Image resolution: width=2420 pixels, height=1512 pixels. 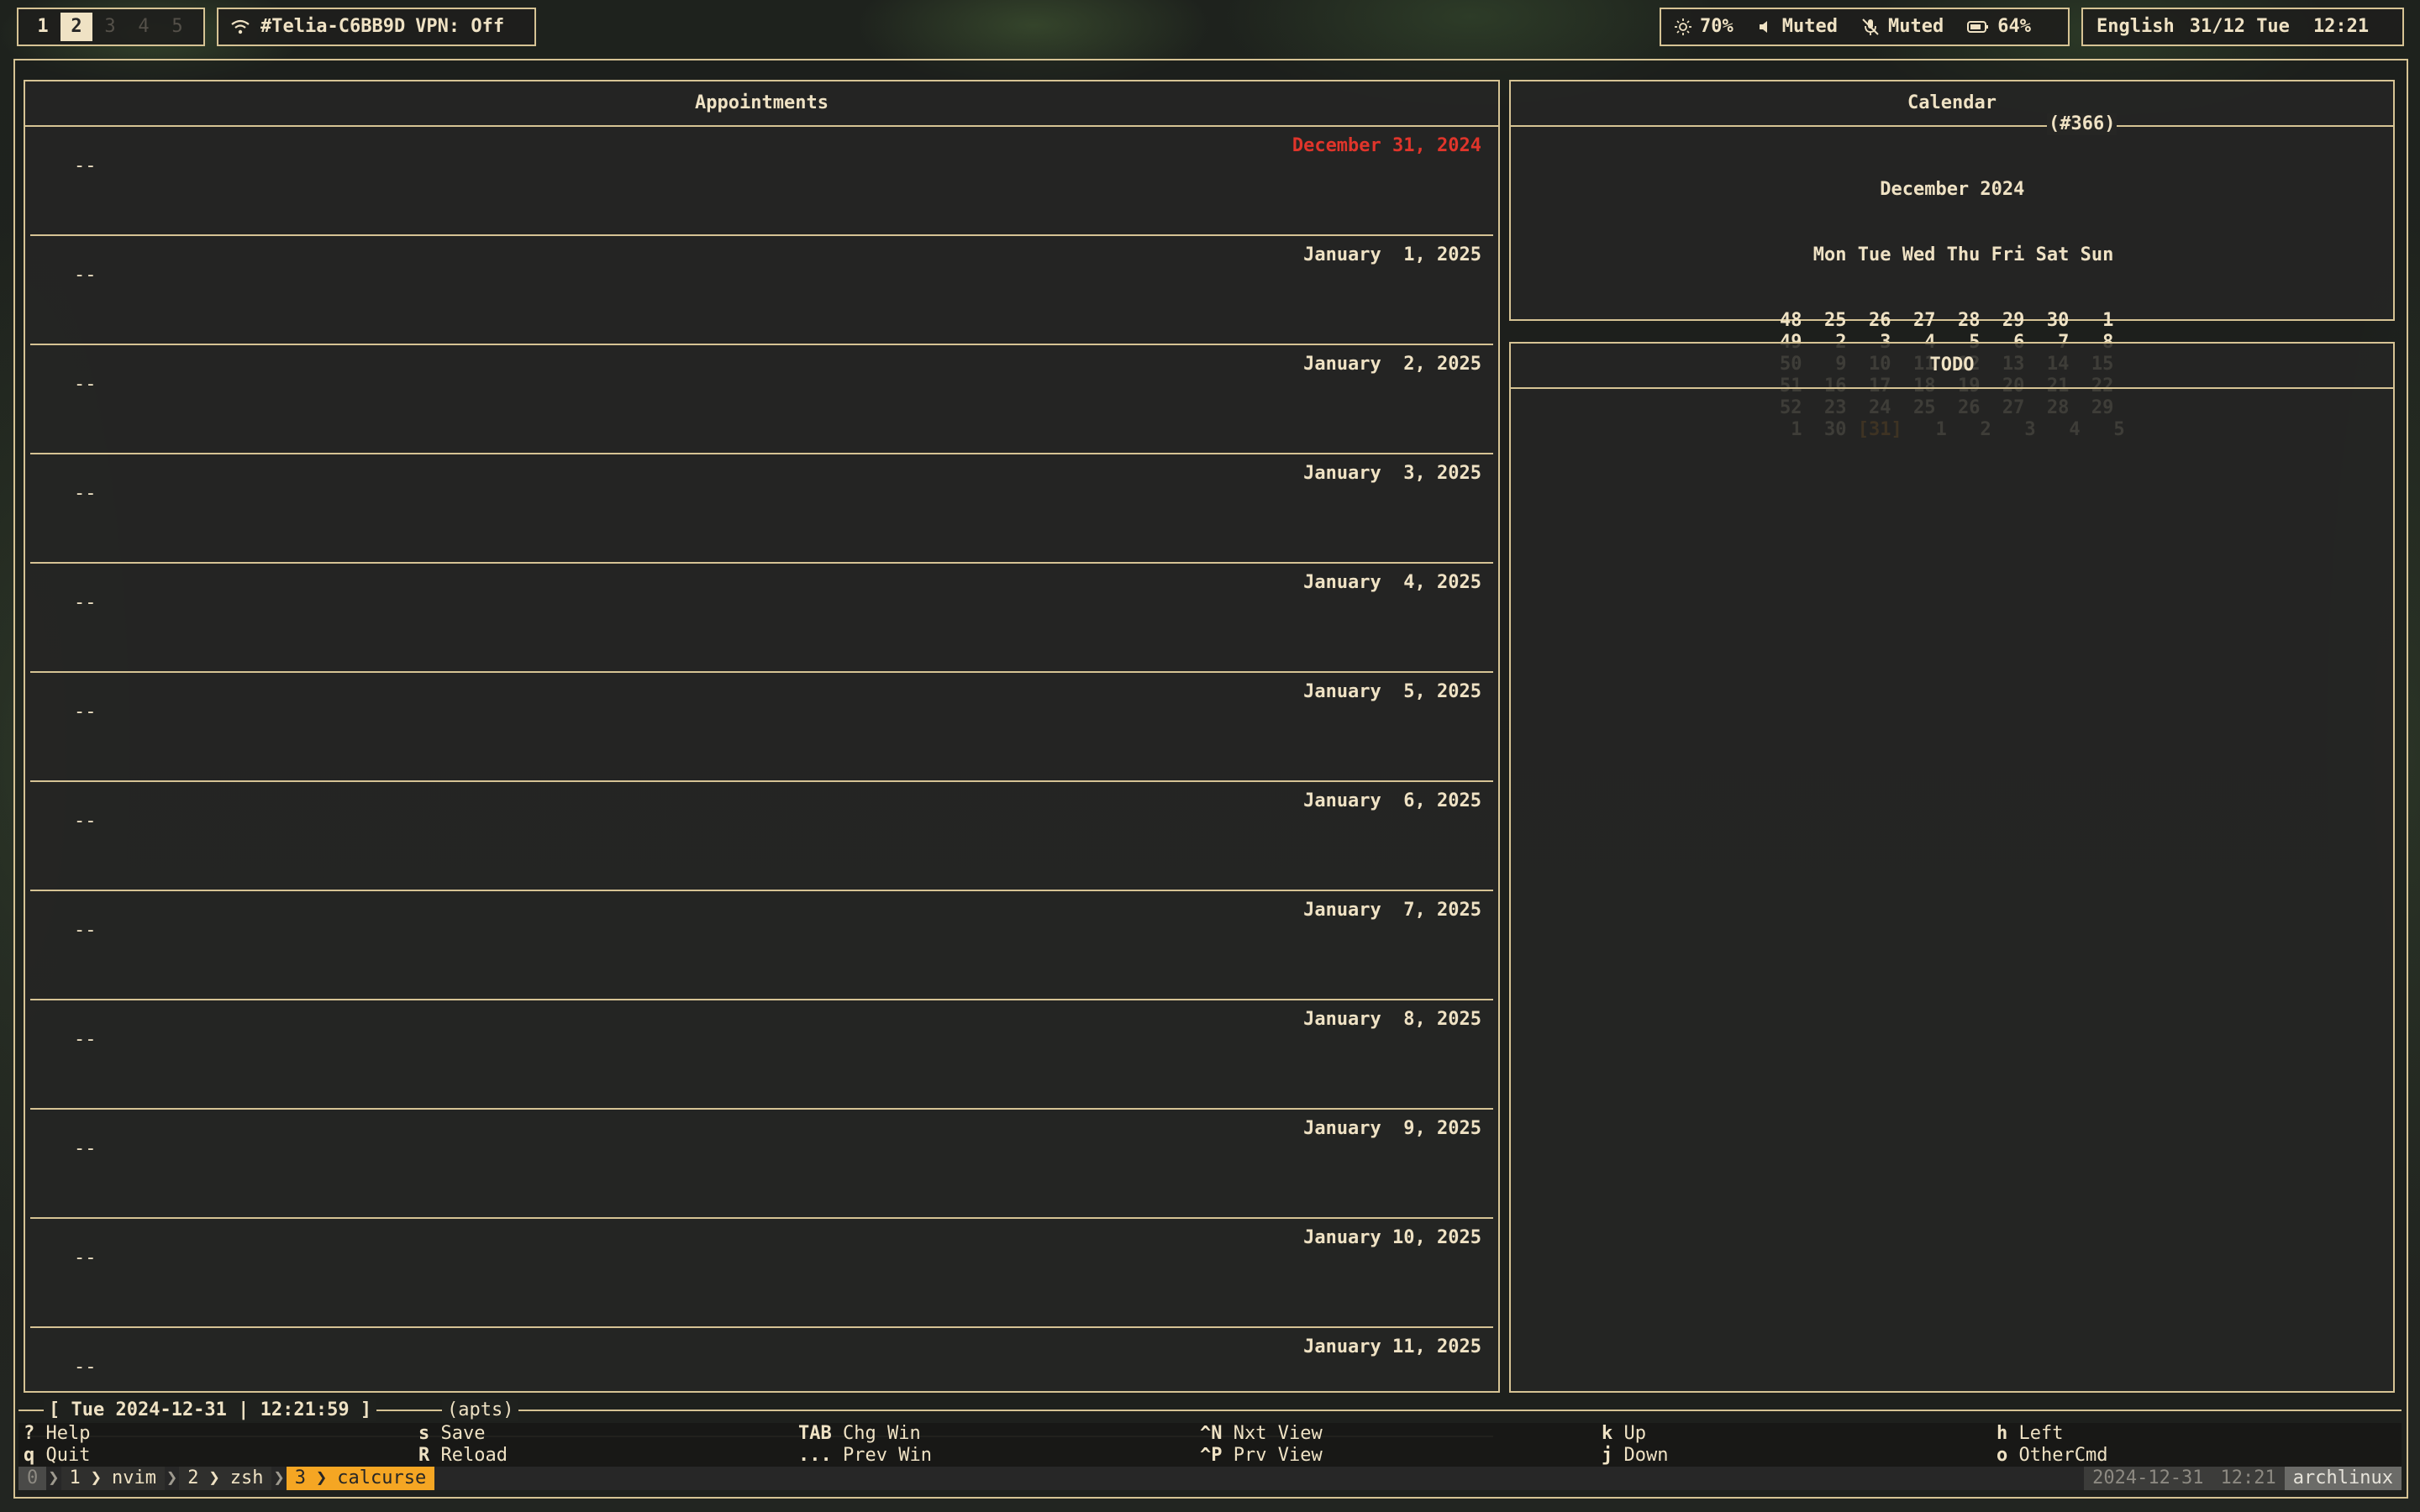 What do you see at coordinates (382, 1478) in the screenshot?
I see `tmux-window-name: calcurse` at bounding box center [382, 1478].